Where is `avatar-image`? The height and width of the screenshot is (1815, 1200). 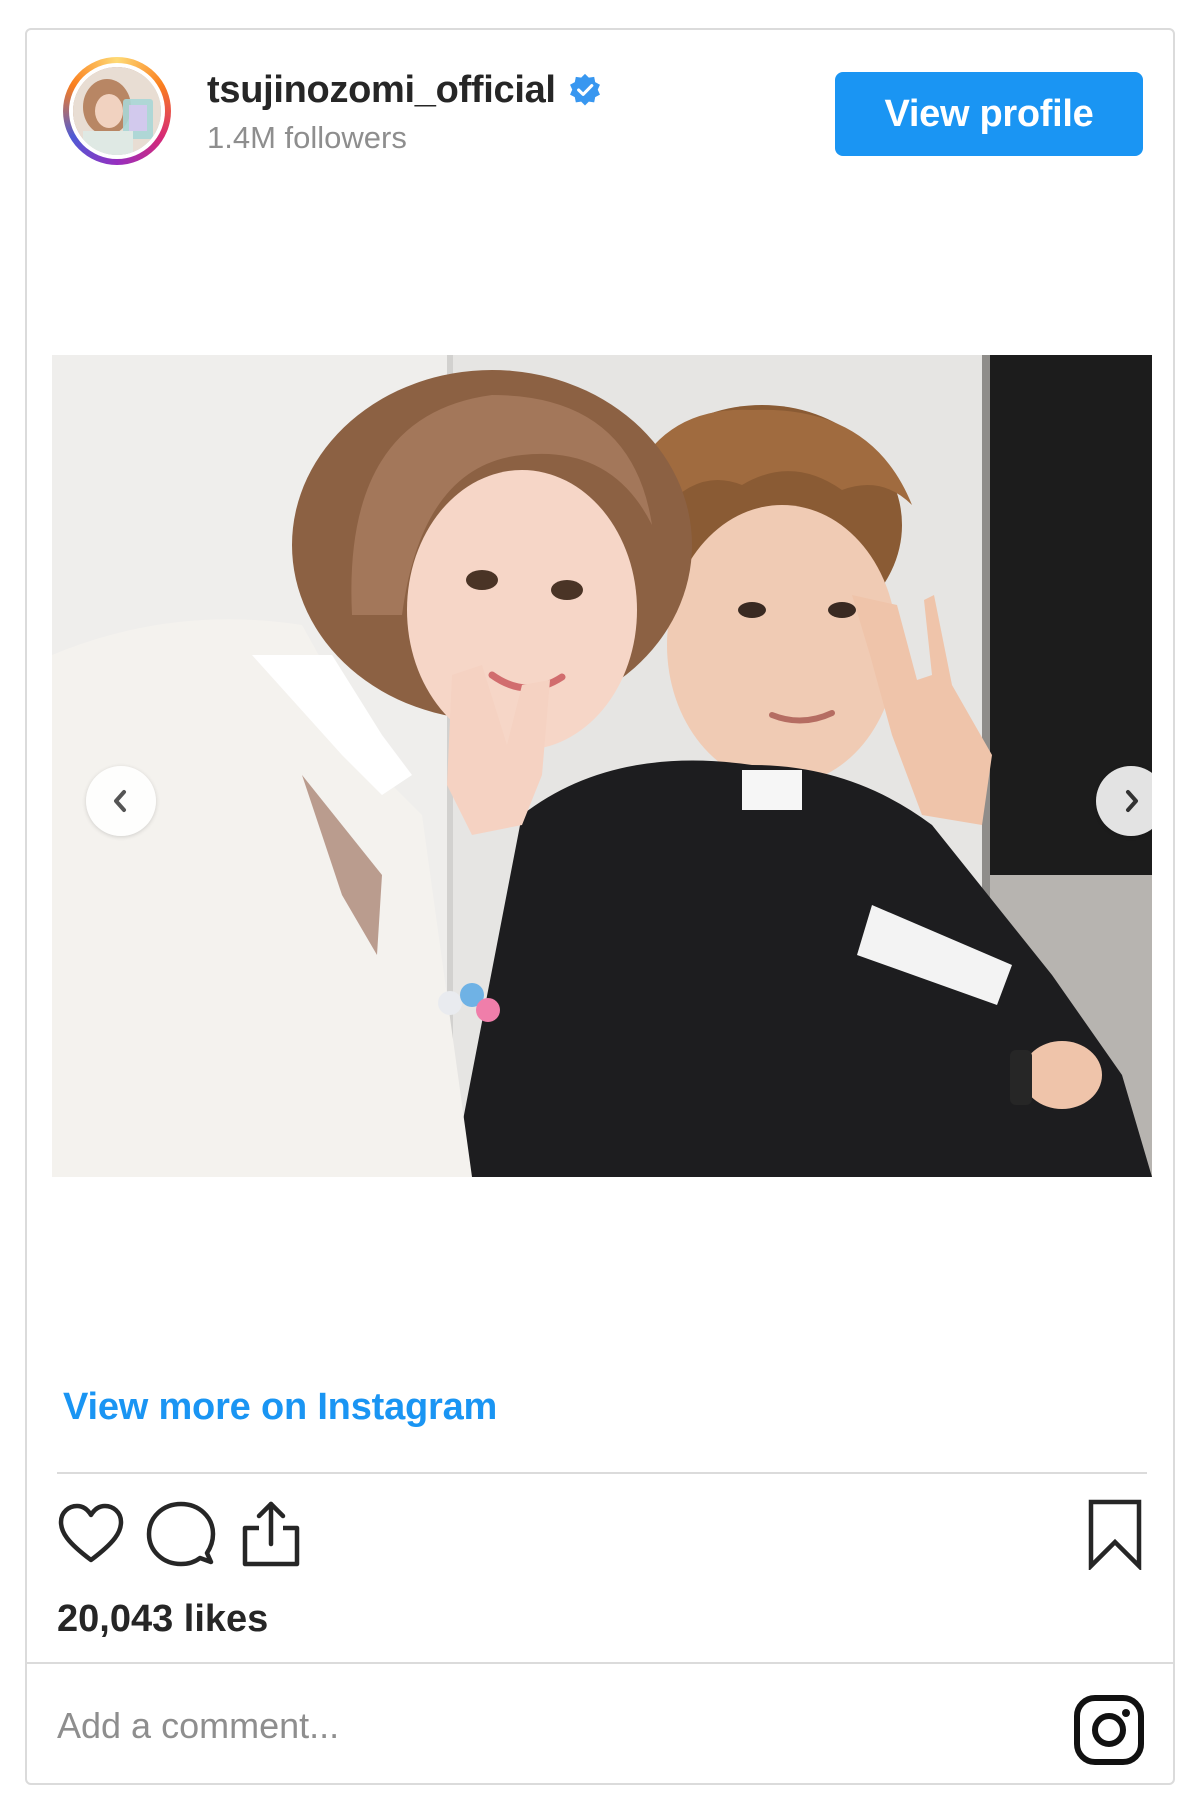 avatar-image is located at coordinates (117, 111).